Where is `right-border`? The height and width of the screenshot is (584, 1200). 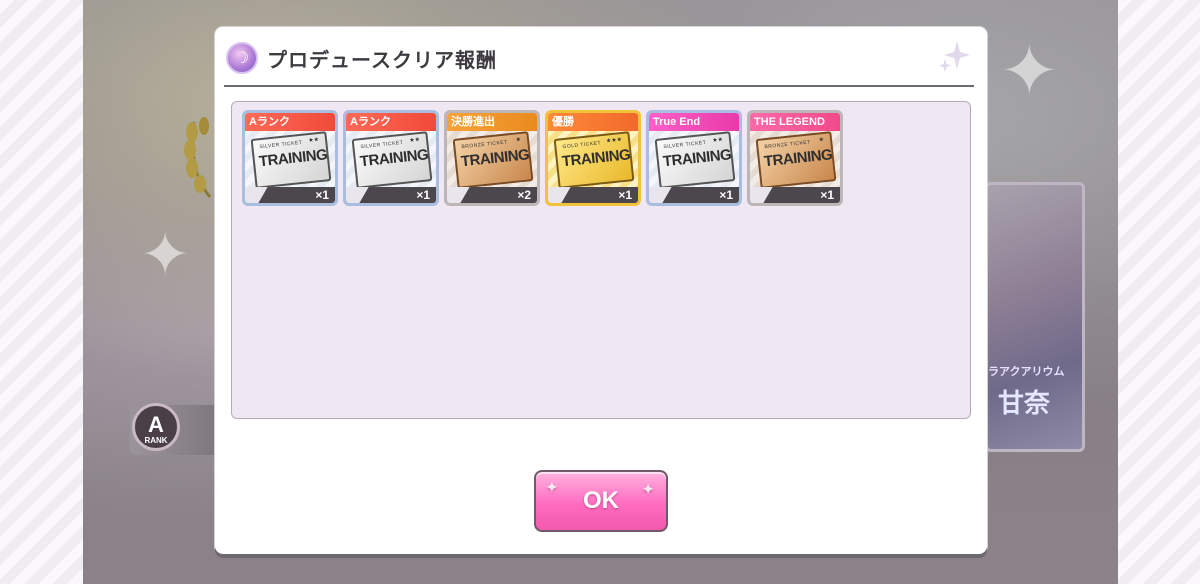 right-border is located at coordinates (1159, 292).